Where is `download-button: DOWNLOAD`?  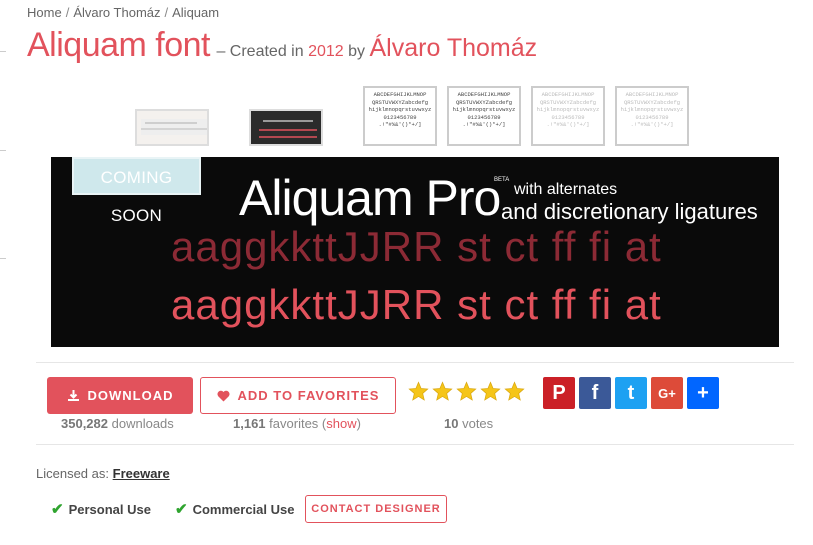
download-button: DOWNLOAD is located at coordinates (120, 395).